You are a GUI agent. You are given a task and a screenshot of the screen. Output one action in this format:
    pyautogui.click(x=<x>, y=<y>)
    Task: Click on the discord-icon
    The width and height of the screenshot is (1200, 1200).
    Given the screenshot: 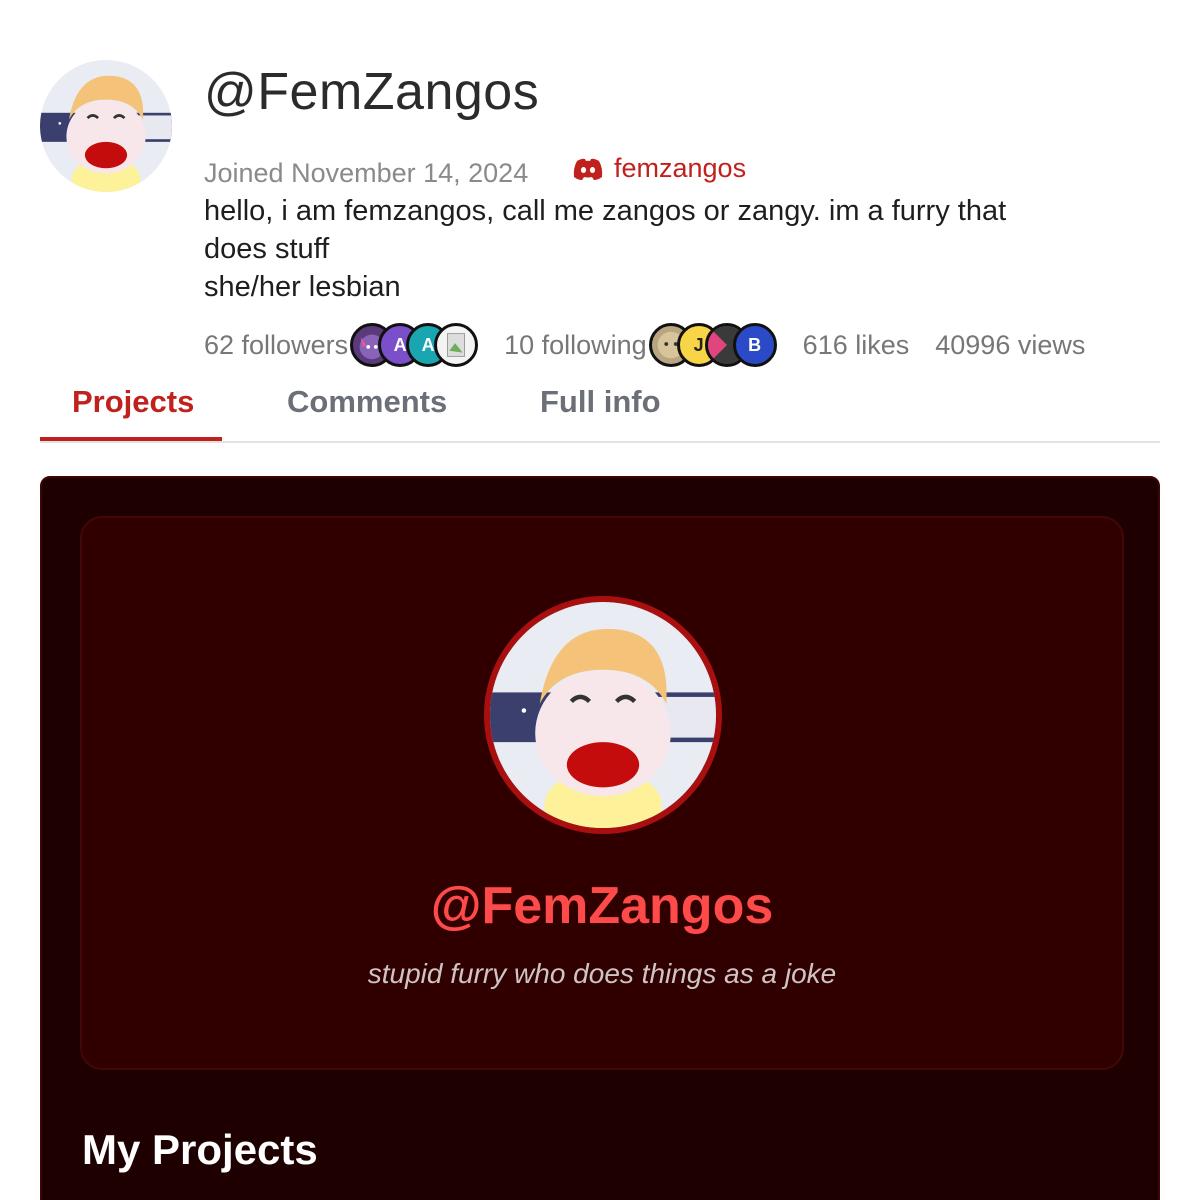 What is the action you would take?
    pyautogui.click(x=588, y=169)
    